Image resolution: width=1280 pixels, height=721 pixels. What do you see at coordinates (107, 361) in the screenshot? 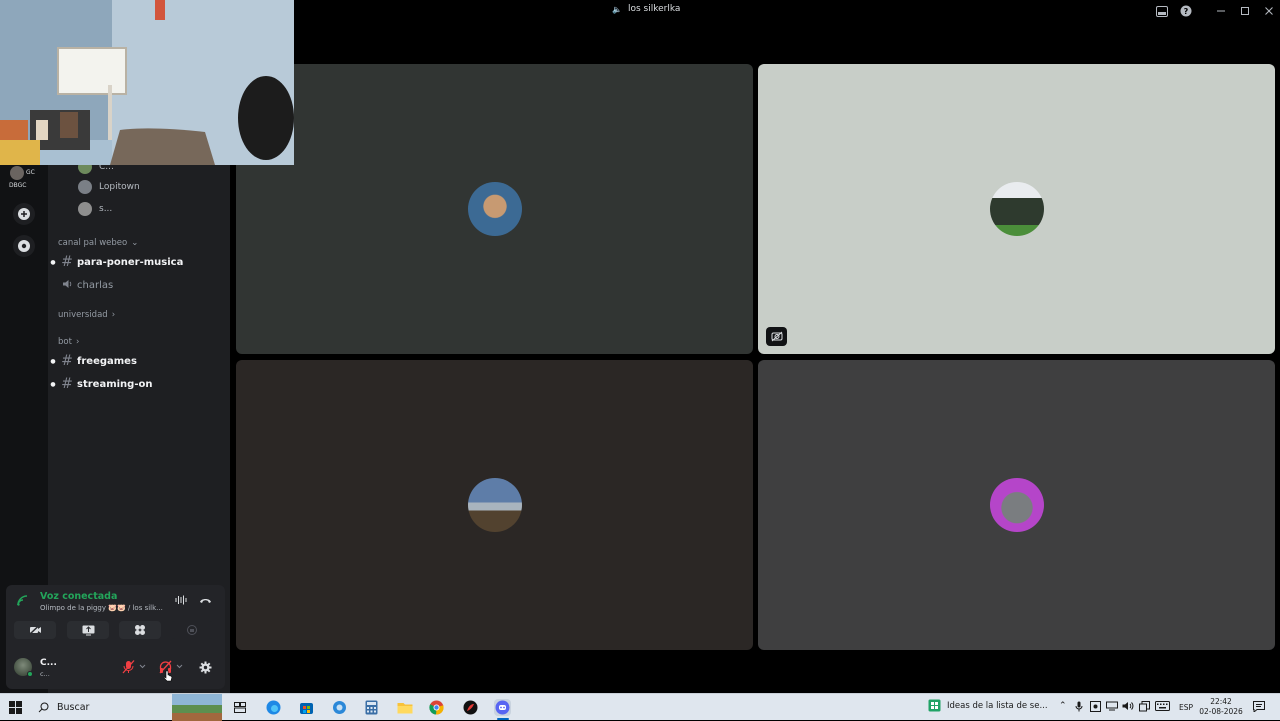
I see `channel-name: freegames` at bounding box center [107, 361].